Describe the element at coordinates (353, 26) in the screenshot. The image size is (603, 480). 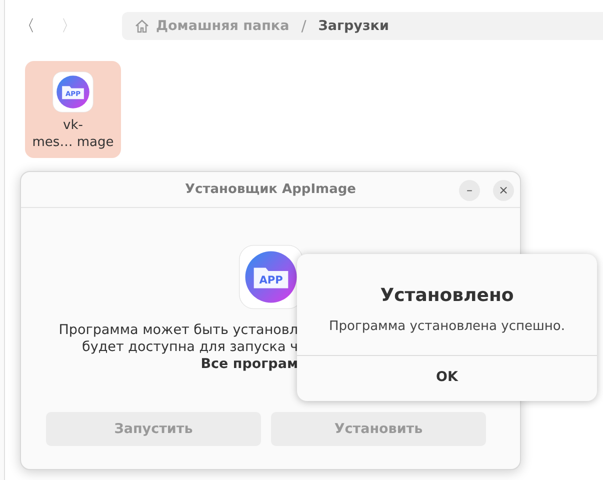
I see `path-crumb: Загрузки` at that location.